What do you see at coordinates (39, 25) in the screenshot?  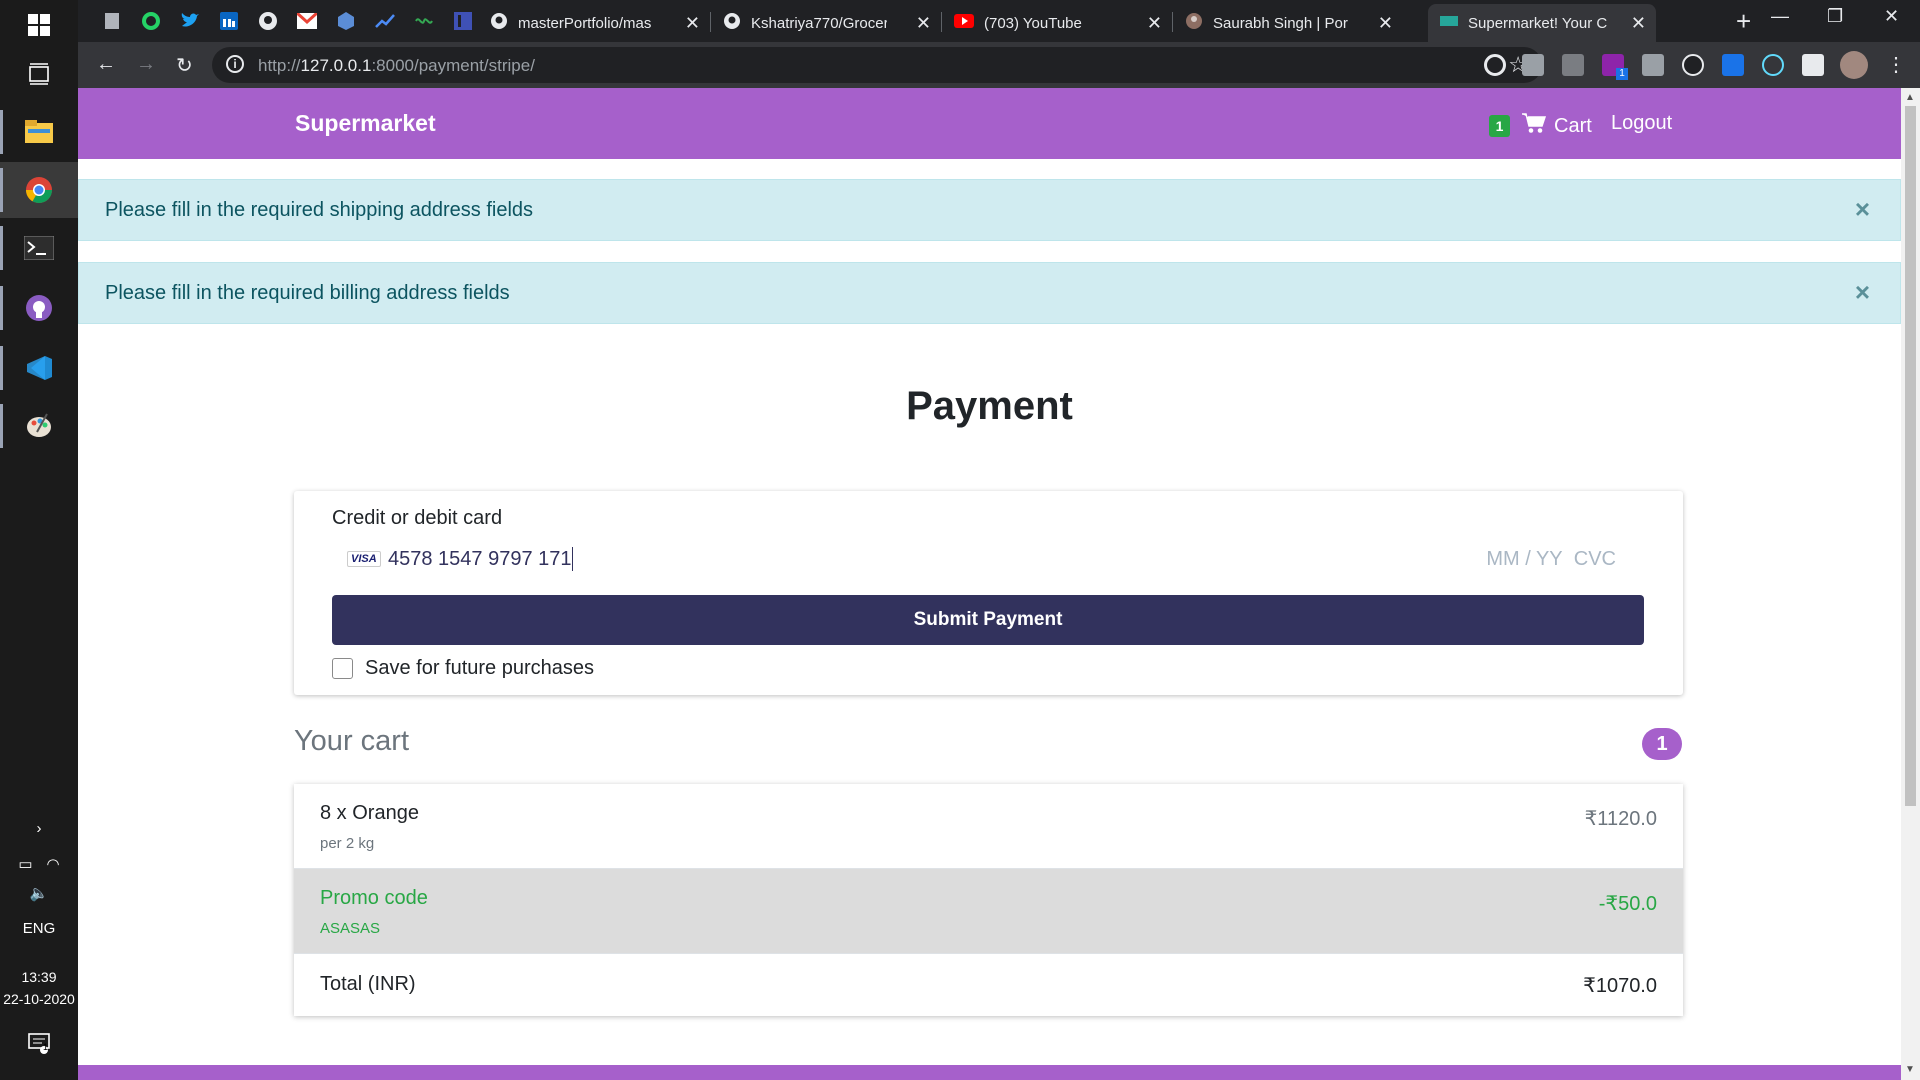 I see `windows-start-icon` at bounding box center [39, 25].